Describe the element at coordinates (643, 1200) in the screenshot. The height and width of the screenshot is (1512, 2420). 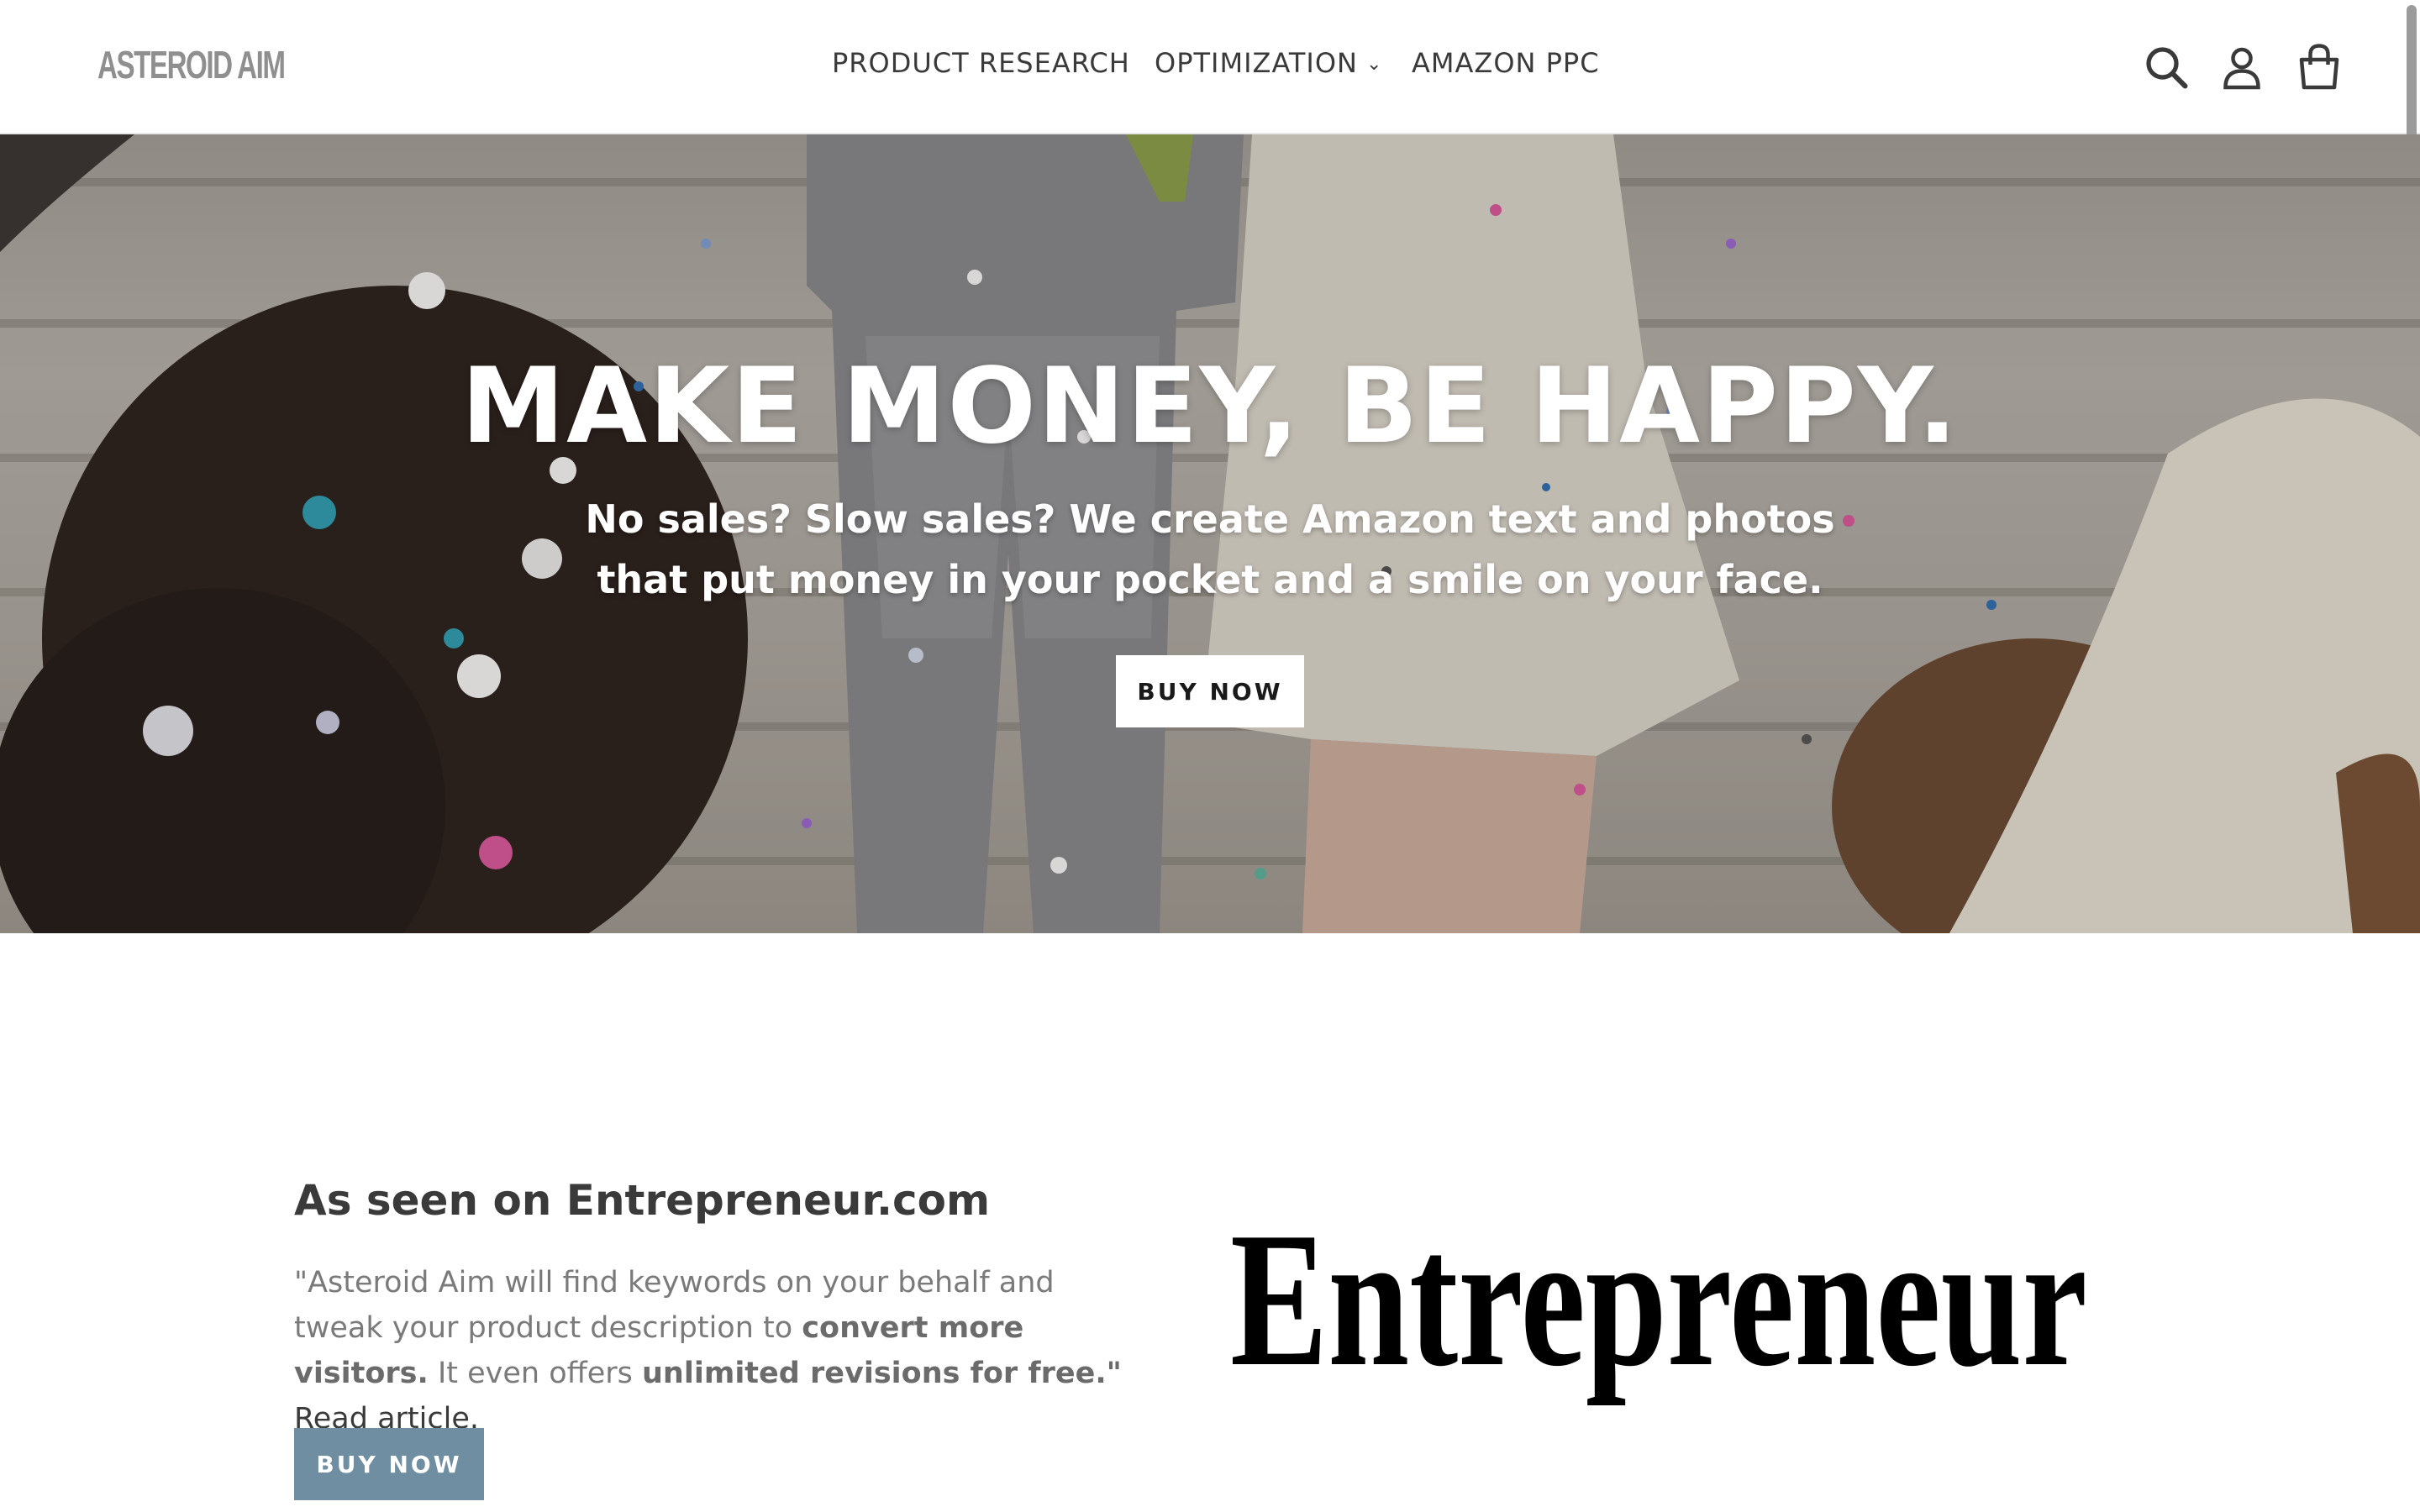
I see `featured-heading: As seen on Entrepreneur.com` at that location.